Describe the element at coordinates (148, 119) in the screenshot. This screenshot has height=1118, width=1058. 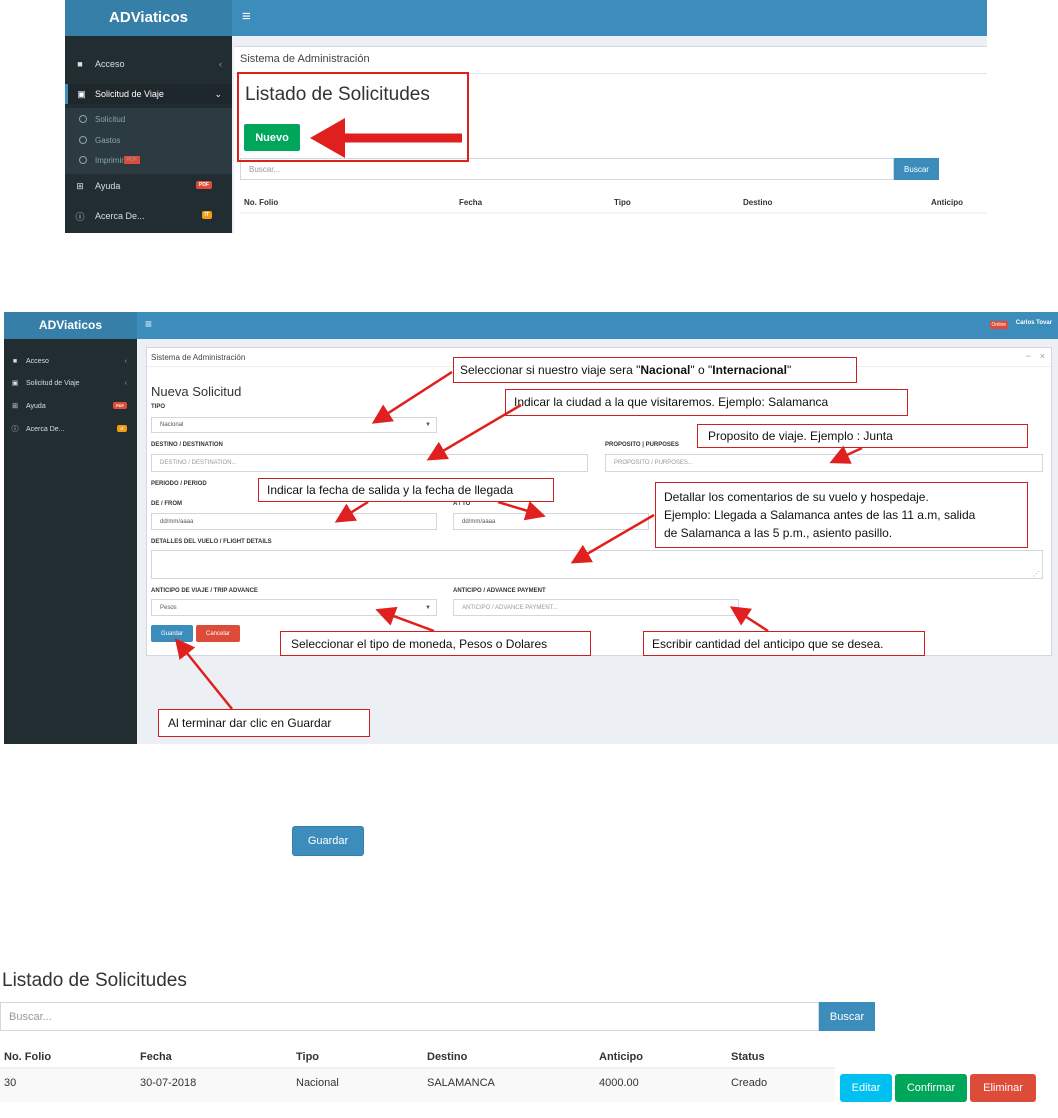
I see `sidebar-subitem-solicitud: Solicitud` at that location.